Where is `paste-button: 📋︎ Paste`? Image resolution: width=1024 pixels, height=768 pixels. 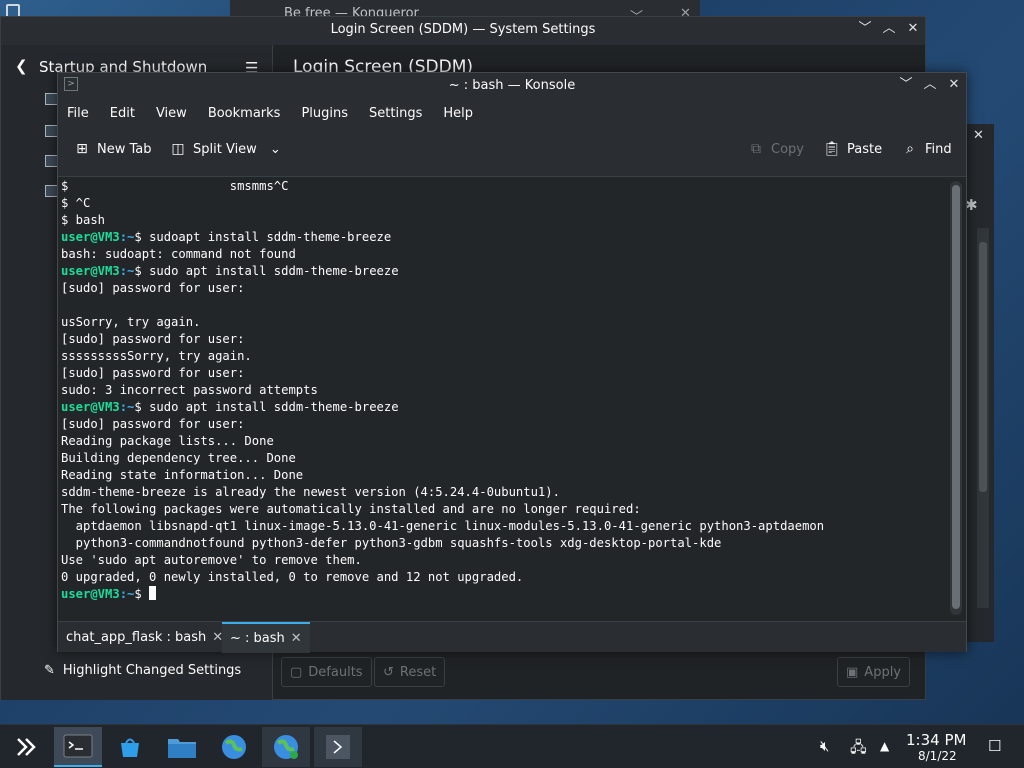
paste-button: 📋︎ Paste is located at coordinates (853, 149).